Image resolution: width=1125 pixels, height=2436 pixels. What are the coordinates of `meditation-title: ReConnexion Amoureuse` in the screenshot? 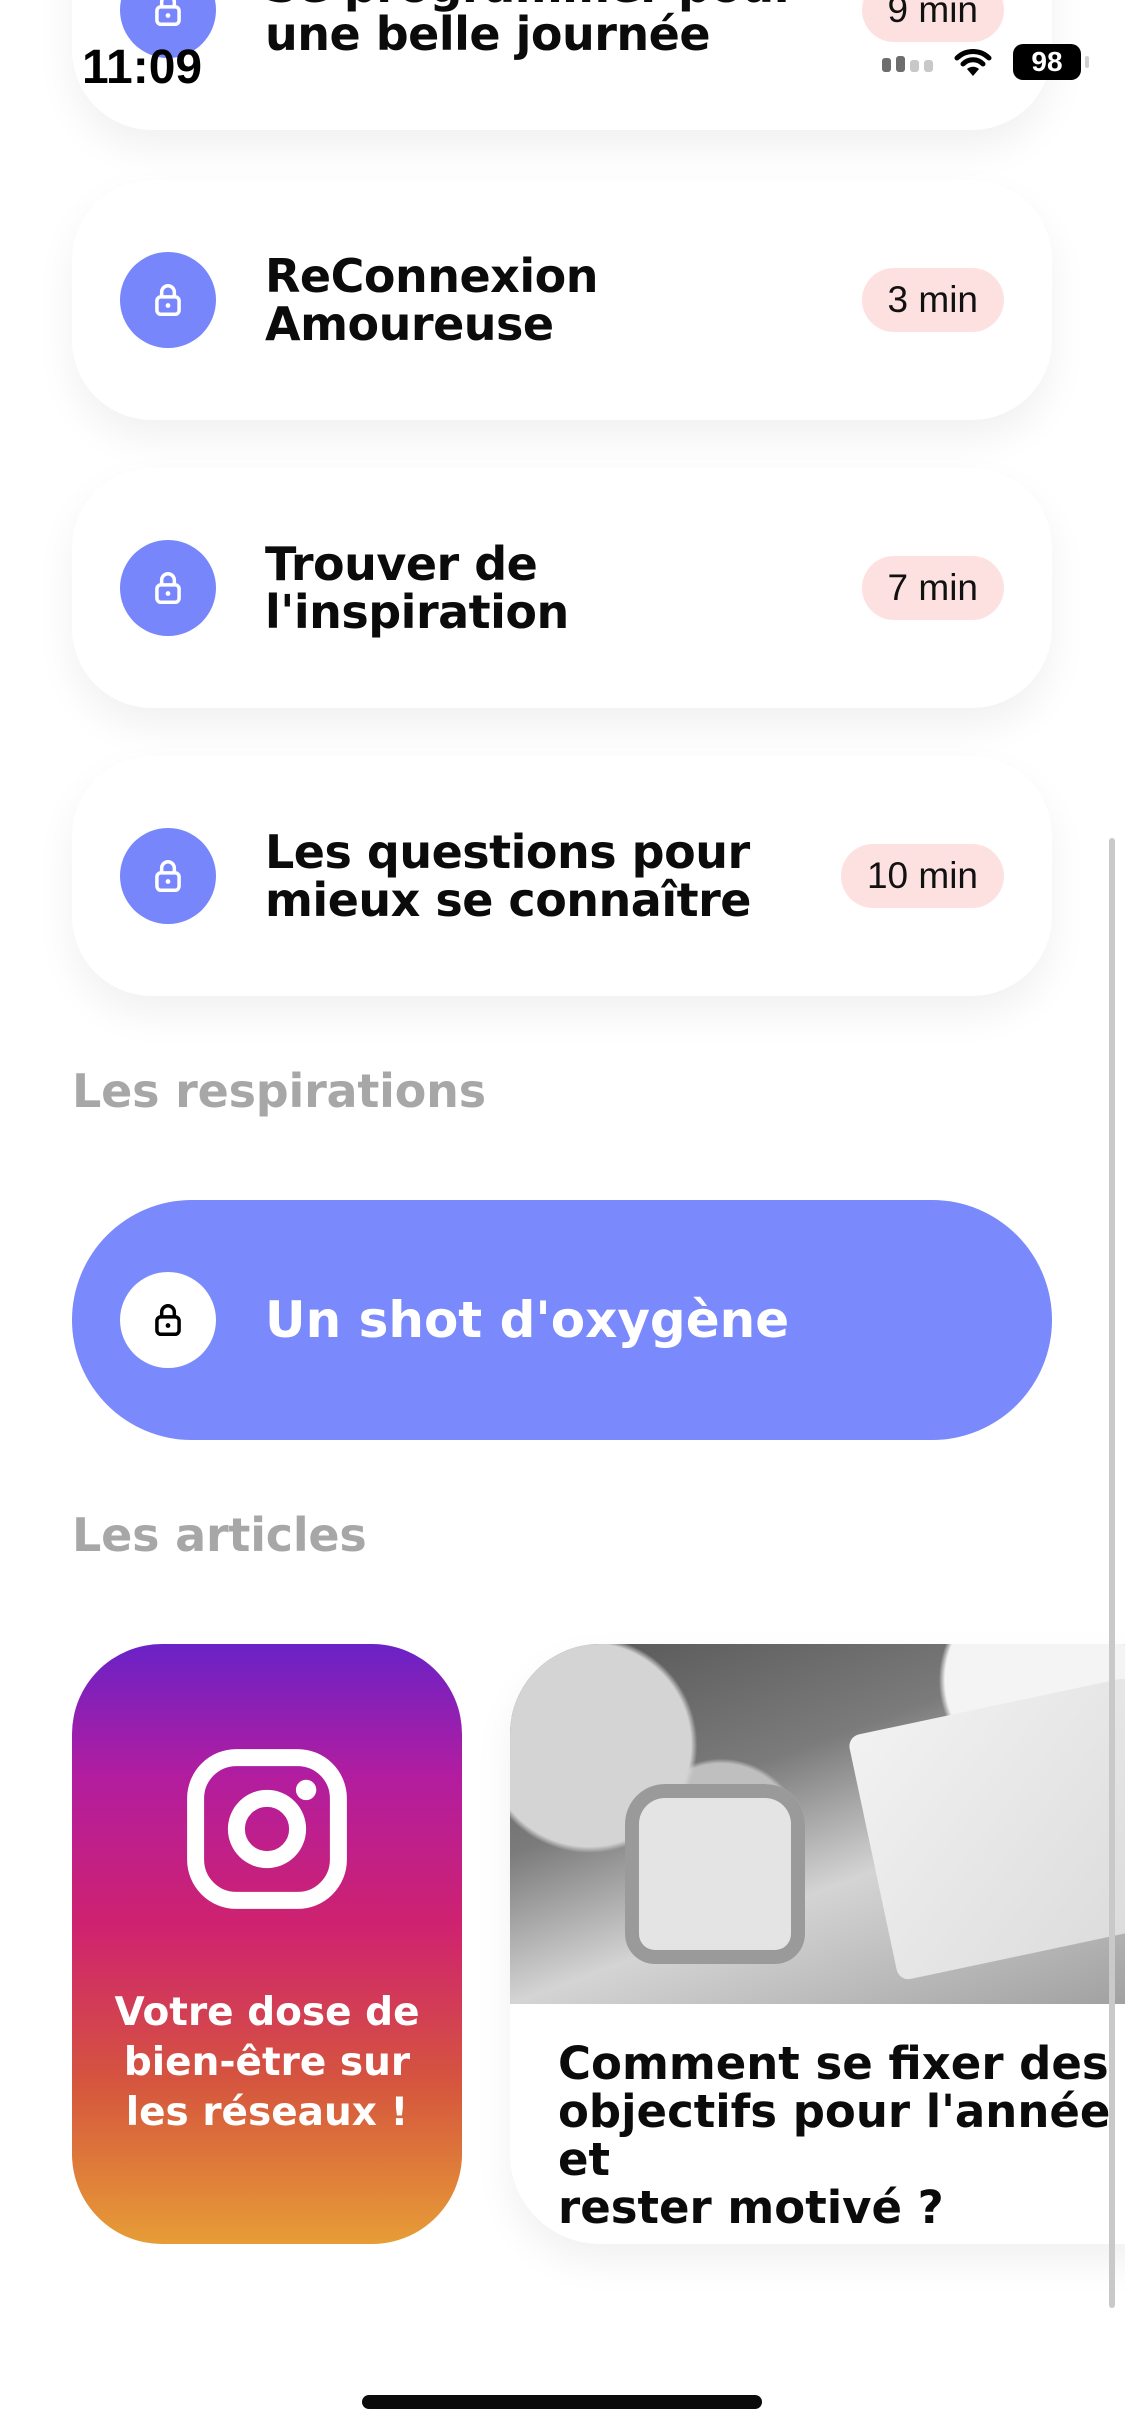 It's located at (431, 300).